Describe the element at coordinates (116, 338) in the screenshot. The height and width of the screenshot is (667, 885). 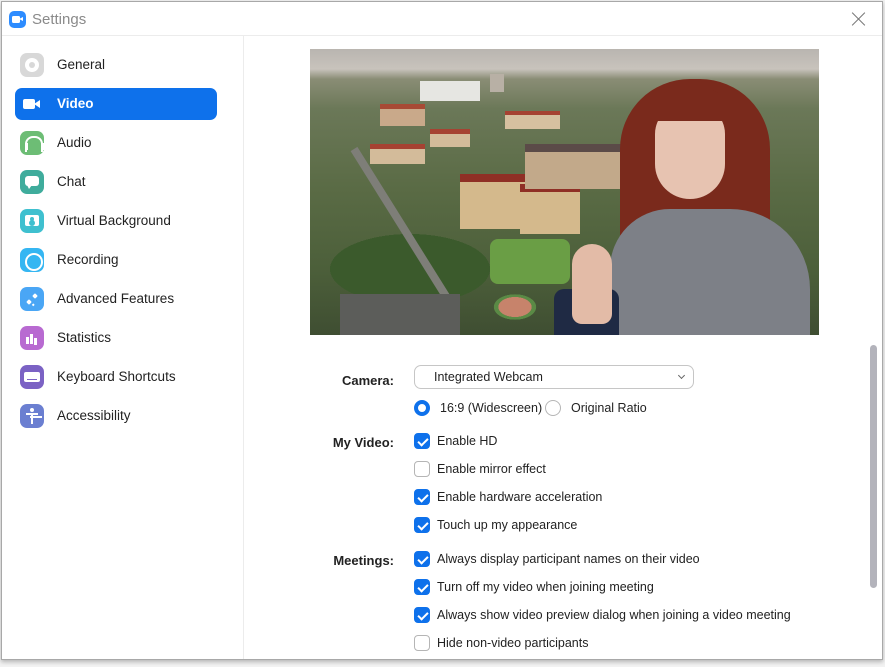
I see `sidebar-item-statistics: Statistics` at that location.